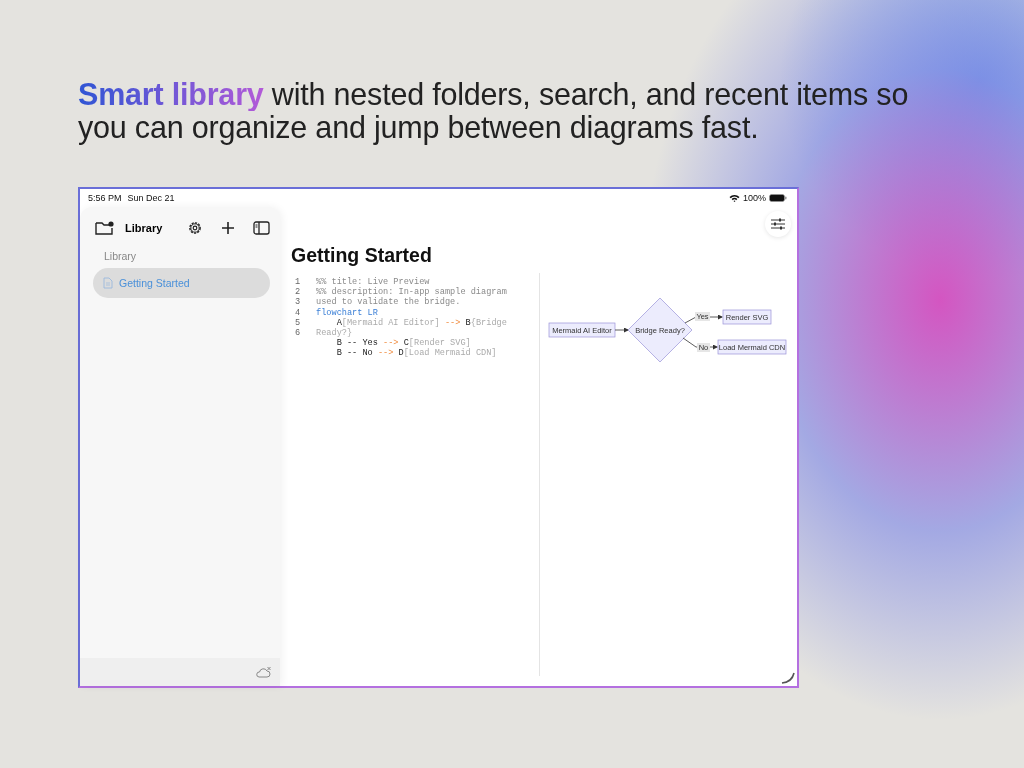 Image resolution: width=1024 pixels, height=768 pixels. What do you see at coordinates (298, 312) in the screenshot?
I see `line-number: 4` at bounding box center [298, 312].